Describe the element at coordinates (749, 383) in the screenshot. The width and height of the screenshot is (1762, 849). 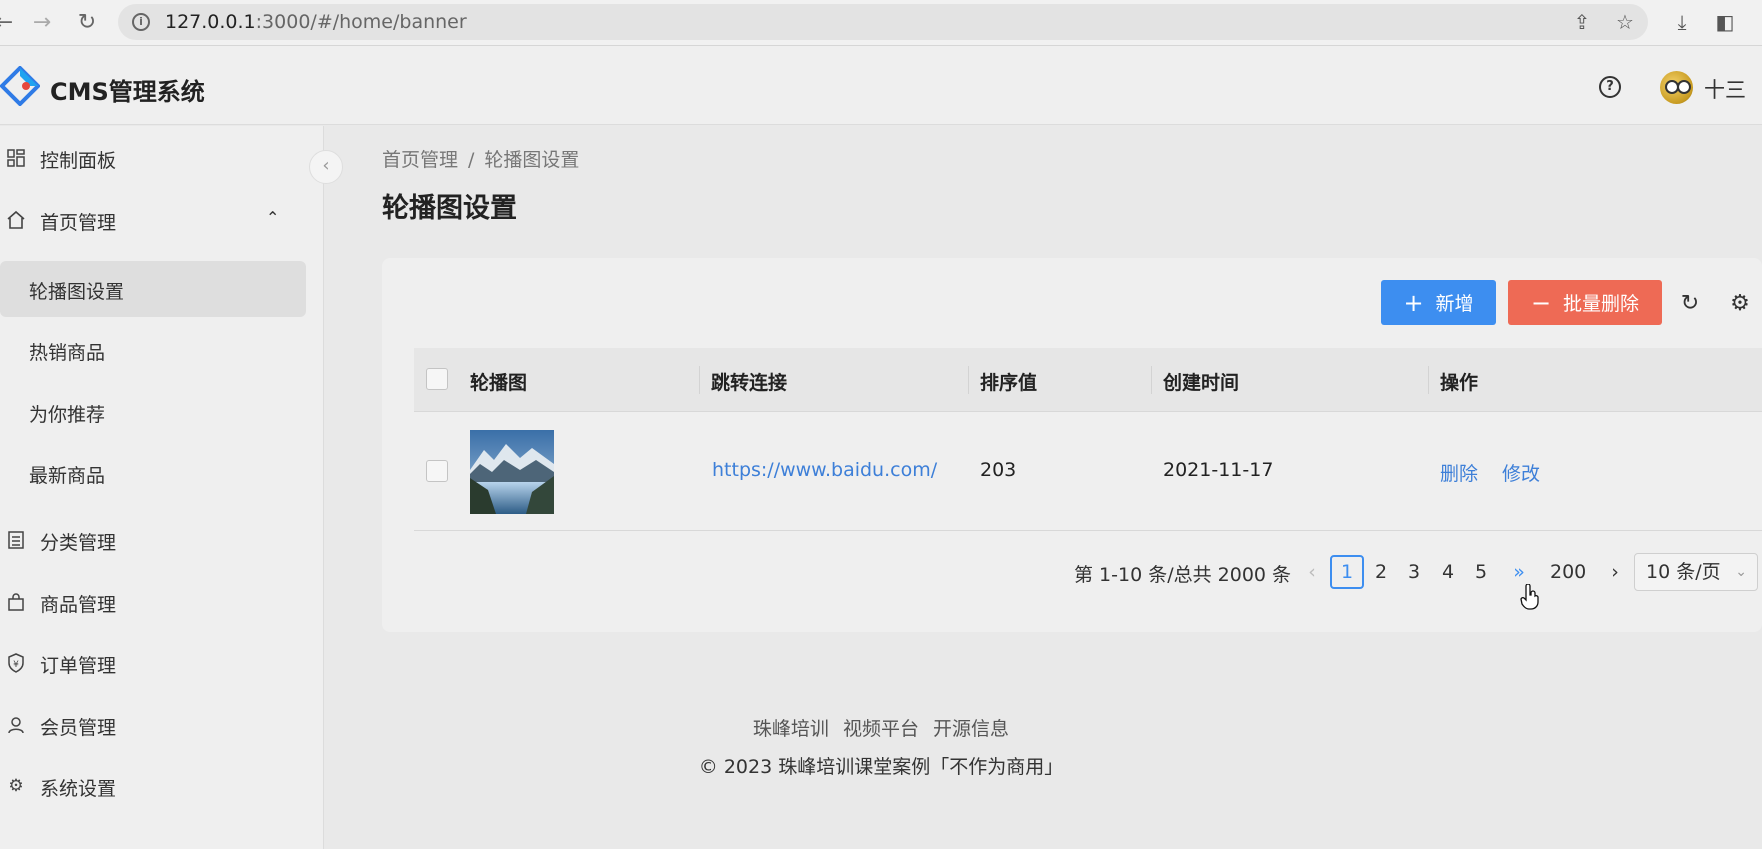
I see `column-header-link: 跳转连接` at that location.